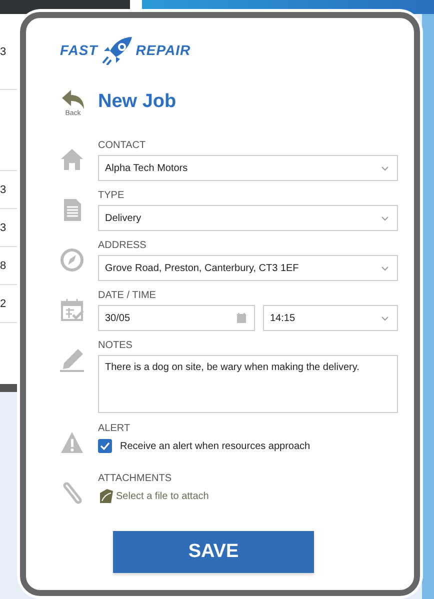 The width and height of the screenshot is (434, 599). I want to click on notes-field: There is a dog on site, be wary when making the delivery., so click(248, 384).